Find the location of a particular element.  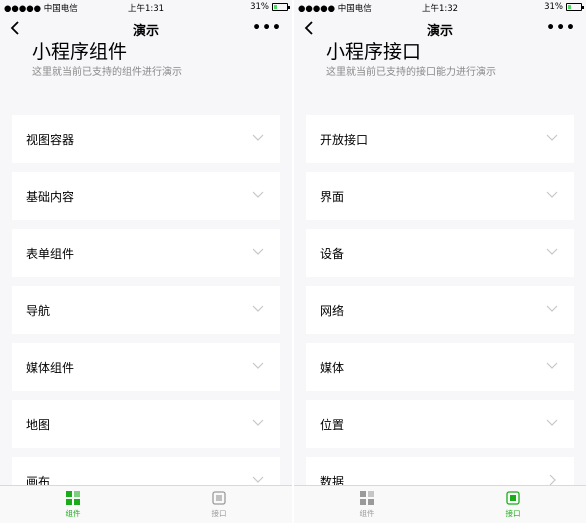

page-heading: 小程序组件 这里就当前已支持的组件进行演示 is located at coordinates (107, 59).